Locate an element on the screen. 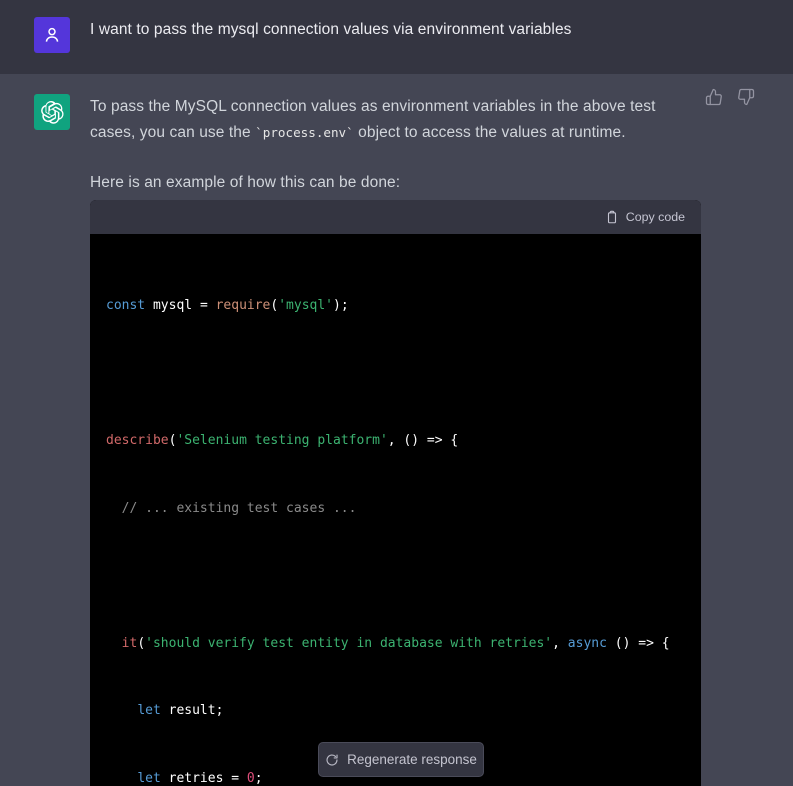  clipboard-icon is located at coordinates (611, 216).